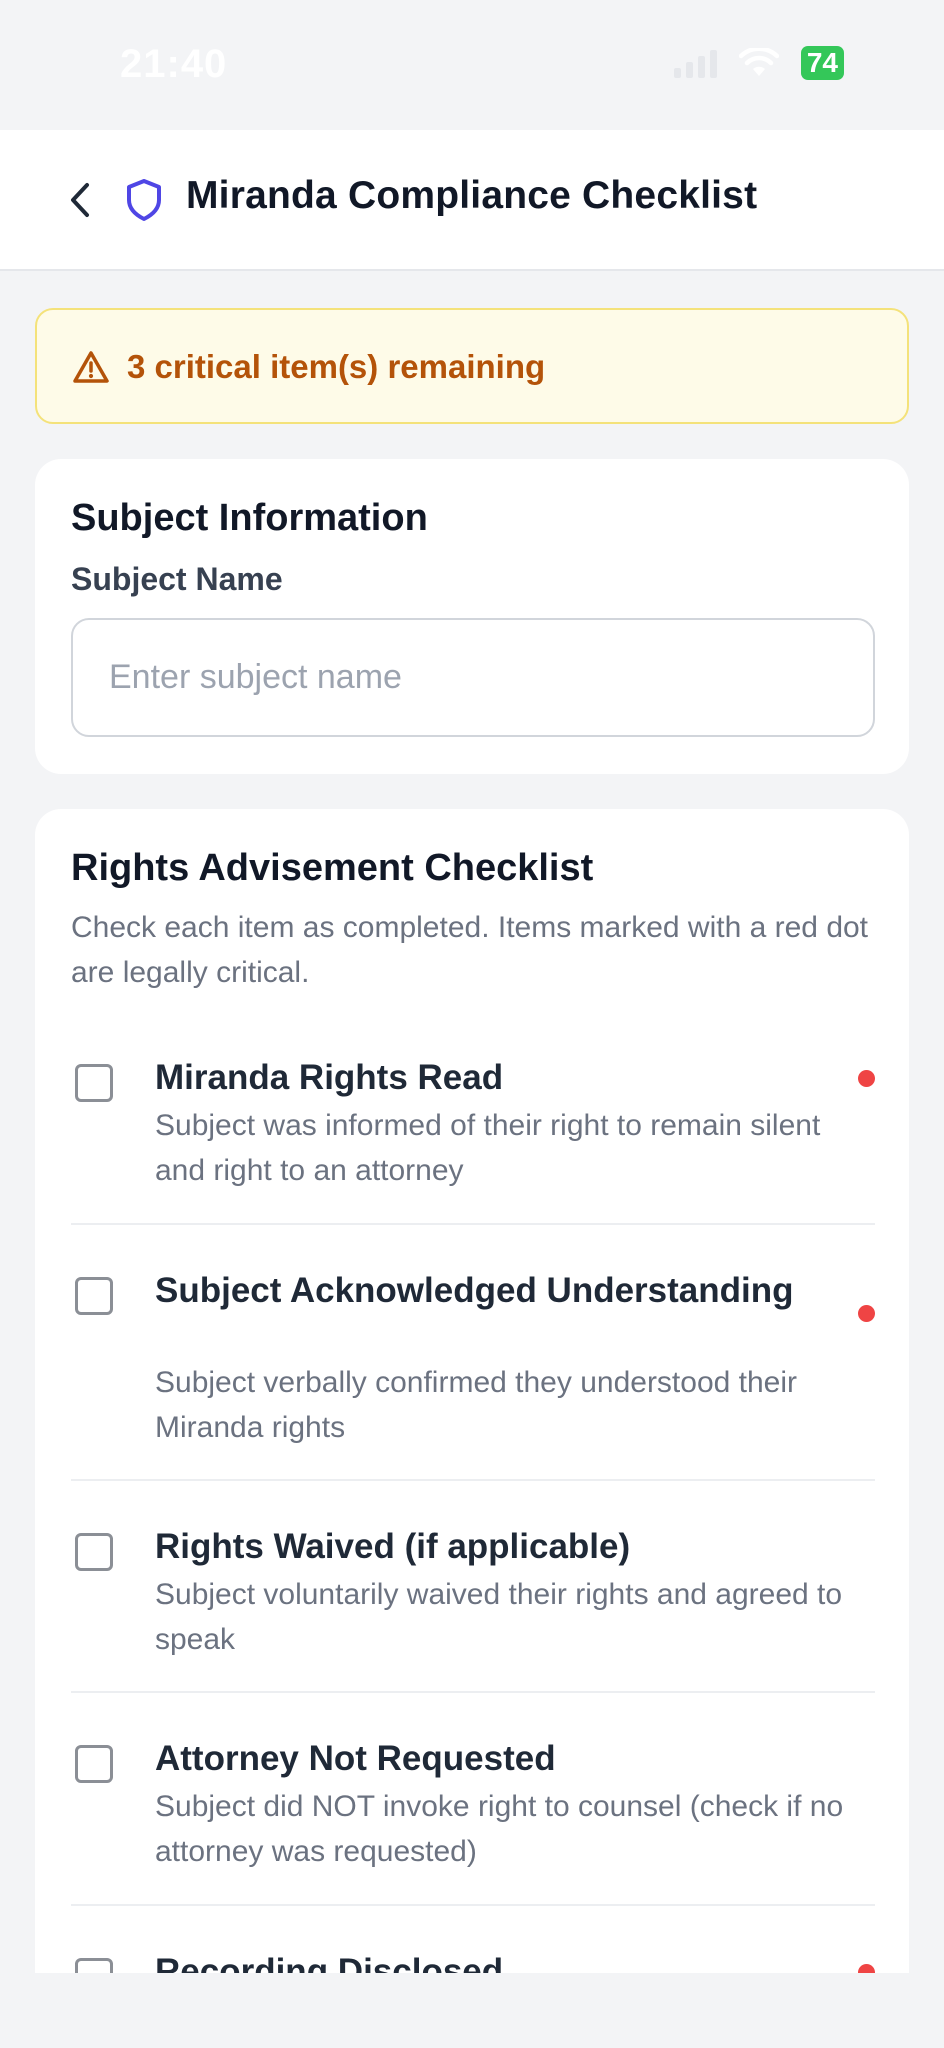 The height and width of the screenshot is (2048, 944). I want to click on page-title: Miranda Compliance Checklist, so click(472, 195).